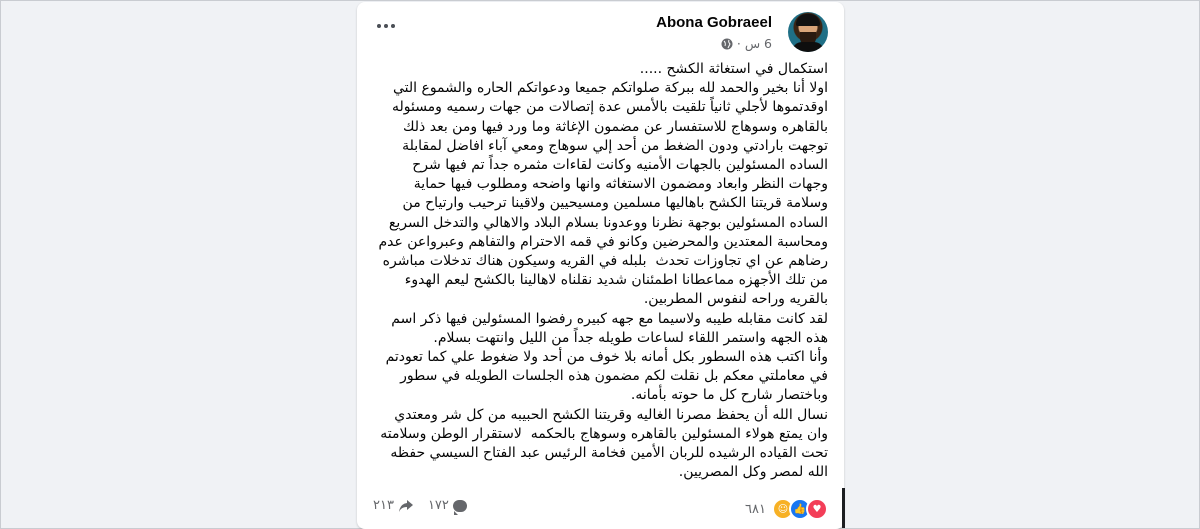  I want to click on post-time: 6 س, so click(758, 43).